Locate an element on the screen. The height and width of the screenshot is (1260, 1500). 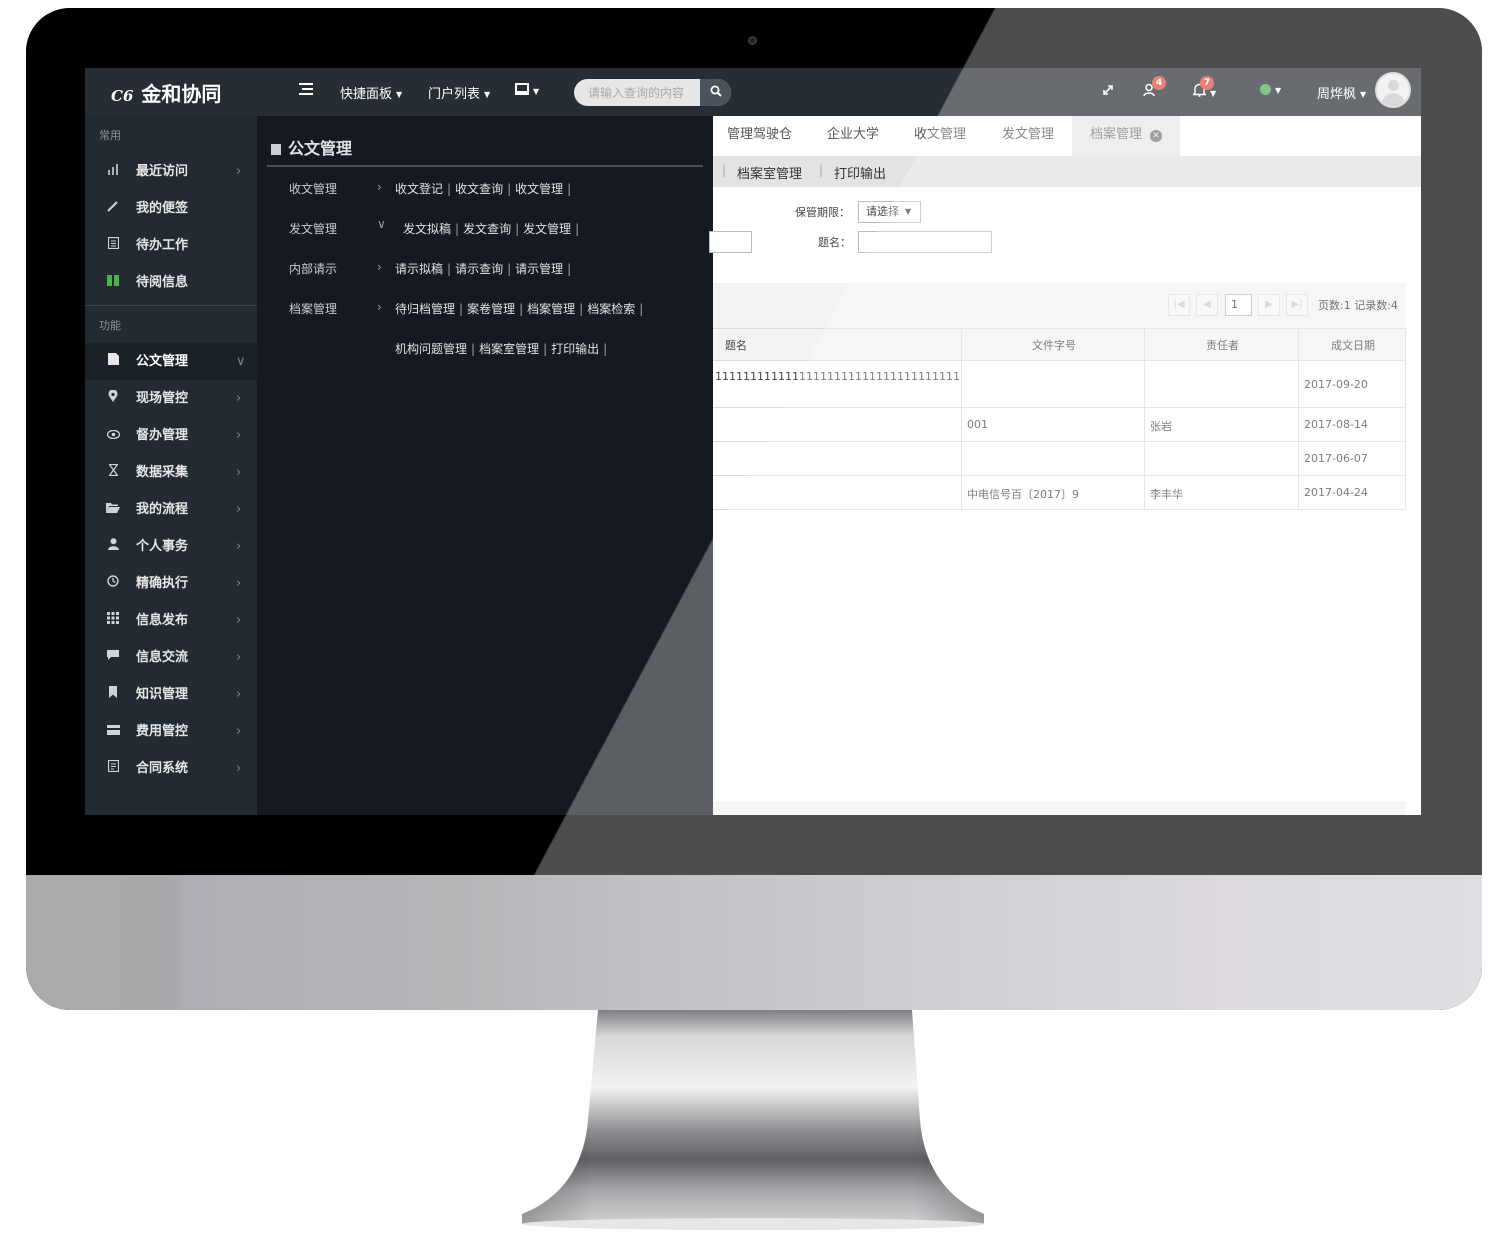
quick-panel-menu: 快捷面板 ▼ is located at coordinates (371, 92).